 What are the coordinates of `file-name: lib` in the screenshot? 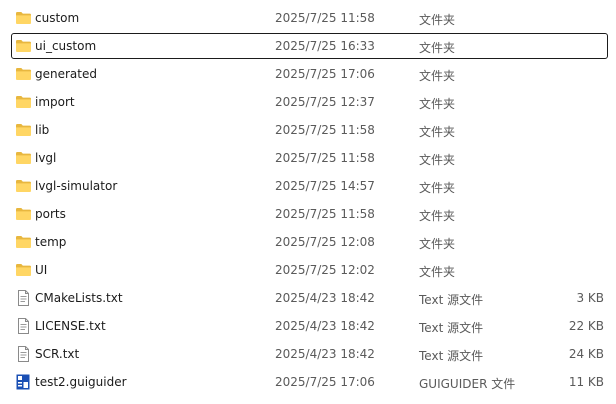 It's located at (42, 130).